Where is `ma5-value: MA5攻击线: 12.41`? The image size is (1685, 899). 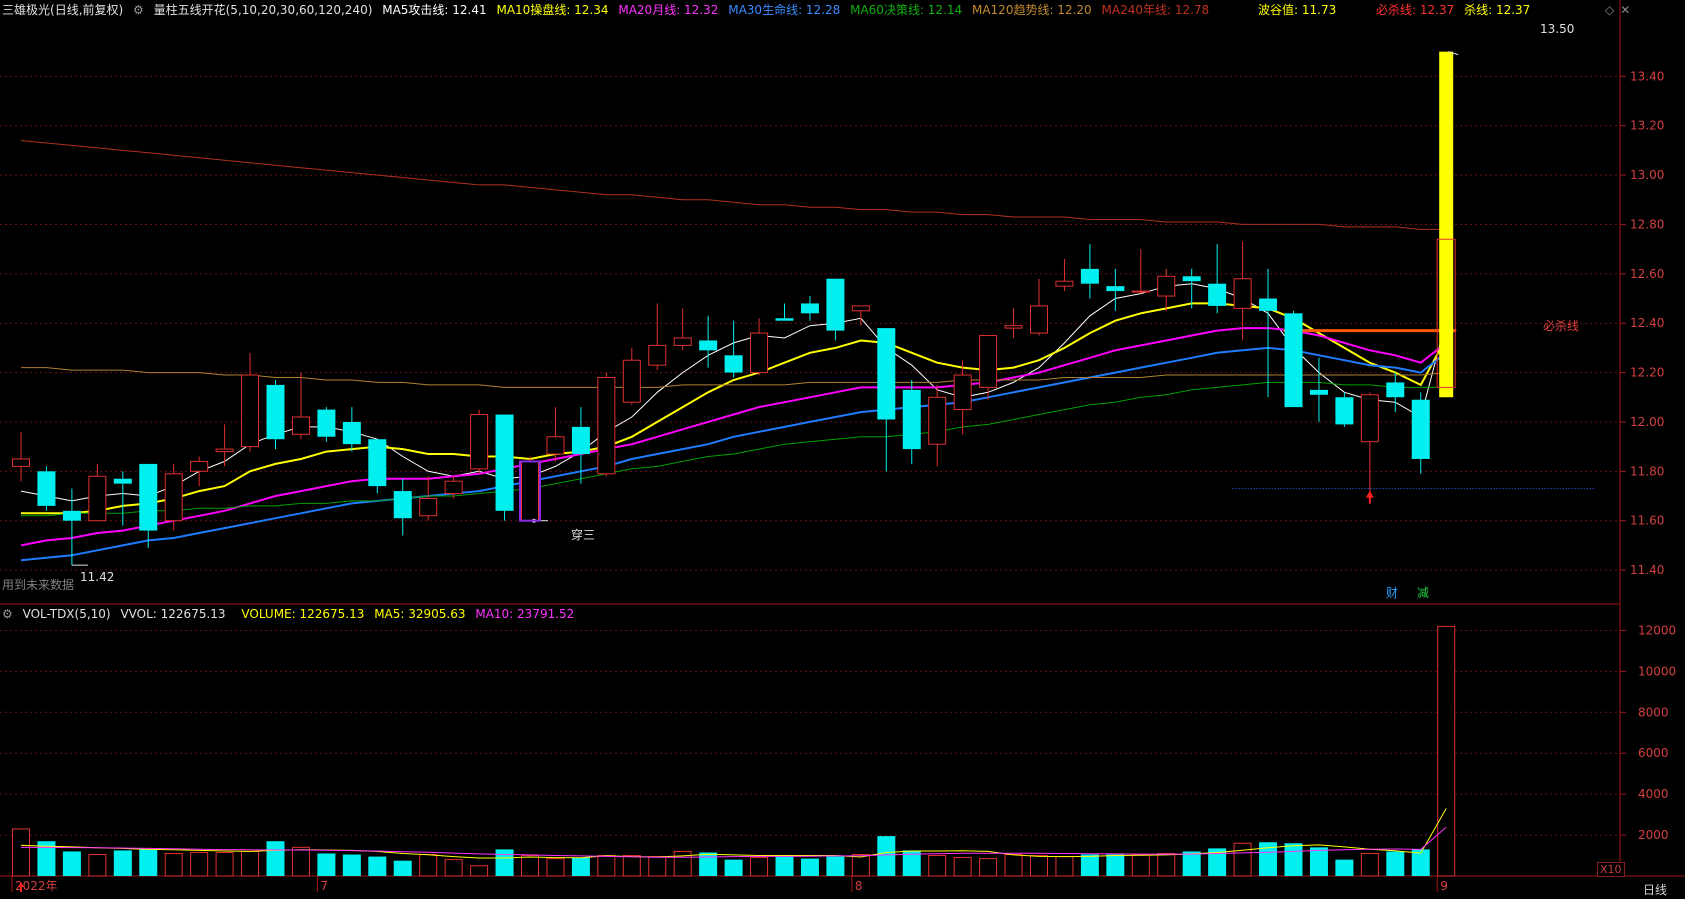
ma5-value: MA5攻击线: 12.41 is located at coordinates (434, 10).